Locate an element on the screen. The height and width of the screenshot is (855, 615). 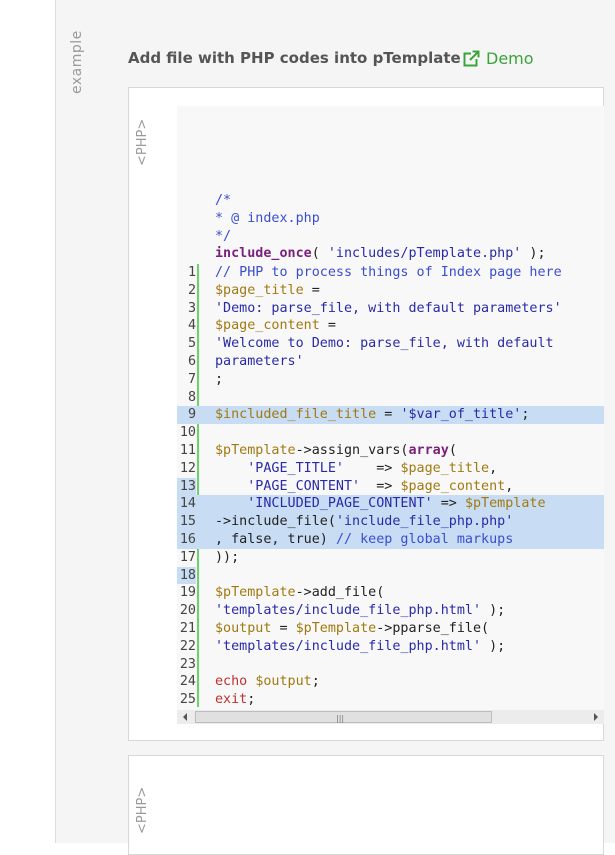
code-header-line: */ is located at coordinates (380, 237).